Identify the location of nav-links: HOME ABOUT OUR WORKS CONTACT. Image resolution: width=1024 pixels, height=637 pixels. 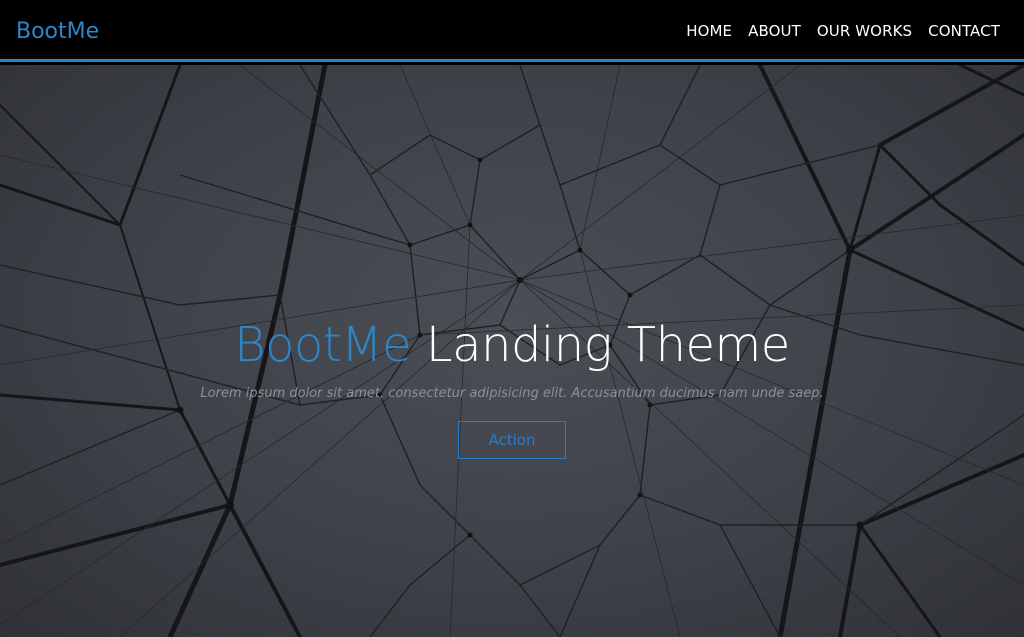
(843, 31).